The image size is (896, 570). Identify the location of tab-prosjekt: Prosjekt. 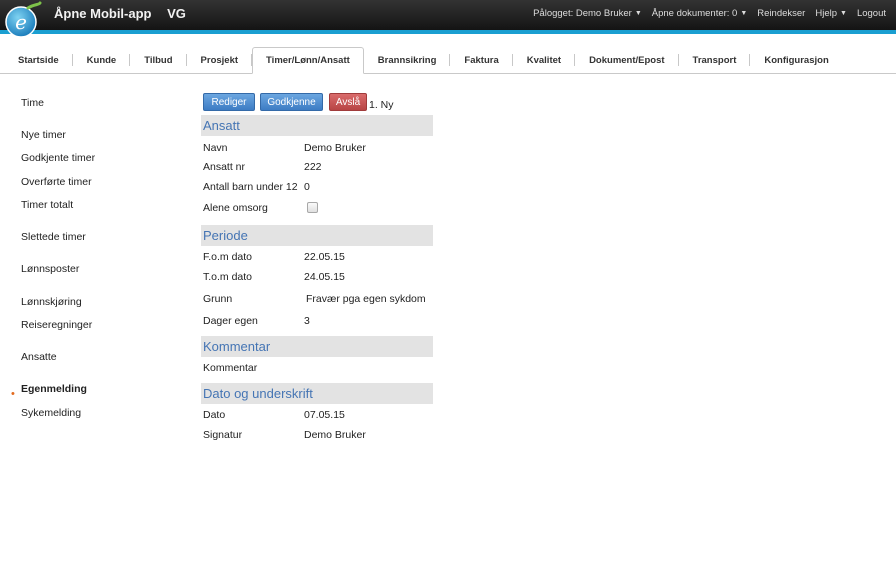
(220, 60).